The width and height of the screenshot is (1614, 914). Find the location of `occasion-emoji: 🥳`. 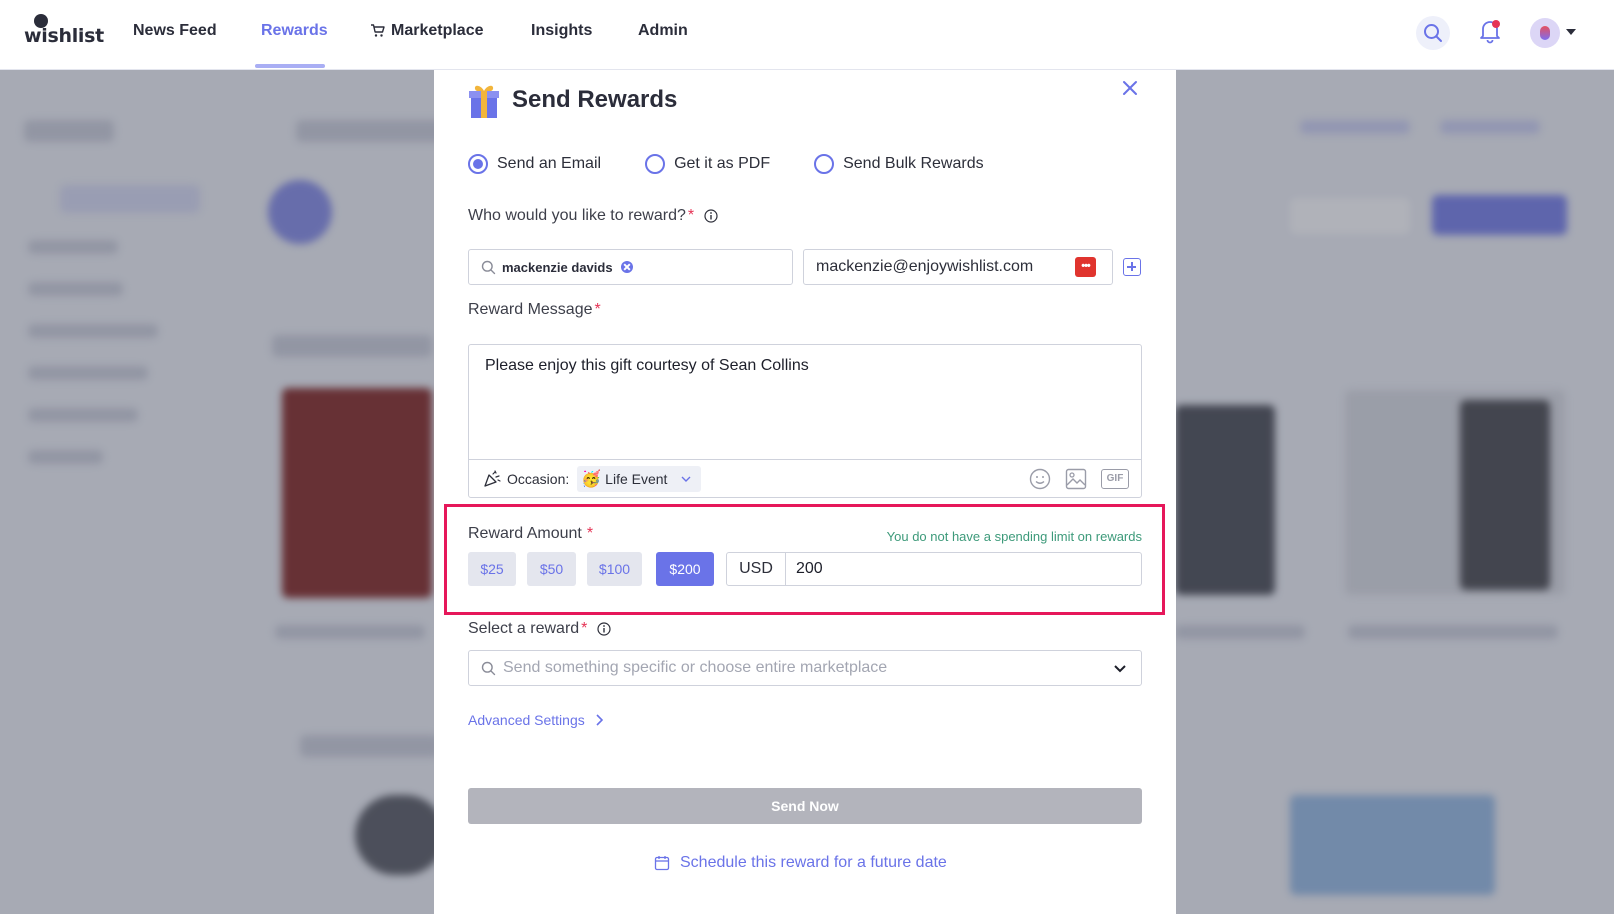

occasion-emoji: 🥳 is located at coordinates (591, 479).